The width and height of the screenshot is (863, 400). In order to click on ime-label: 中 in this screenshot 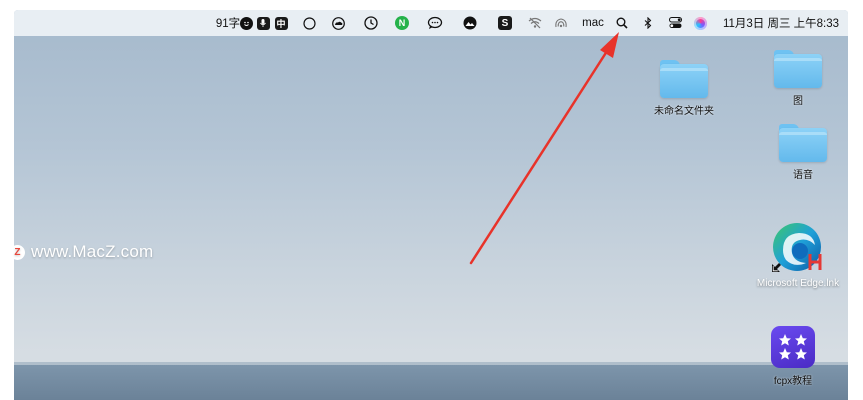, I will do `click(281, 23)`.